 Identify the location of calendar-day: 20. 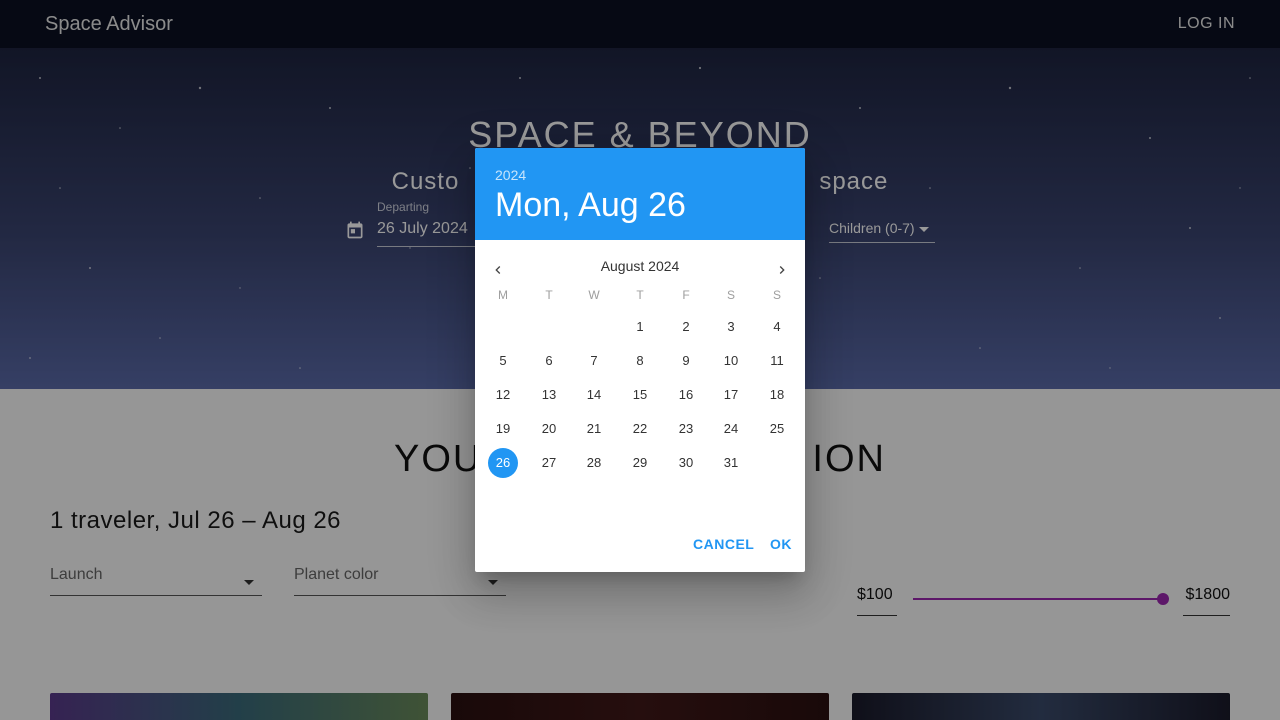
(549, 429).